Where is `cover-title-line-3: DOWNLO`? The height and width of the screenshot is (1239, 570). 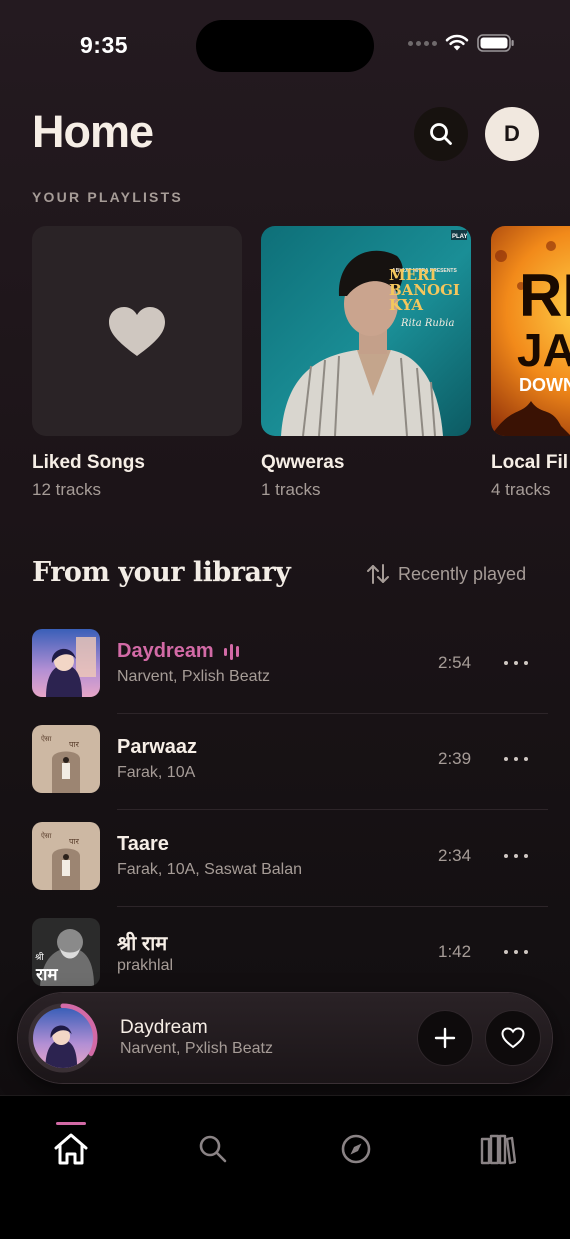 cover-title-line-3: DOWNLO is located at coordinates (544, 385).